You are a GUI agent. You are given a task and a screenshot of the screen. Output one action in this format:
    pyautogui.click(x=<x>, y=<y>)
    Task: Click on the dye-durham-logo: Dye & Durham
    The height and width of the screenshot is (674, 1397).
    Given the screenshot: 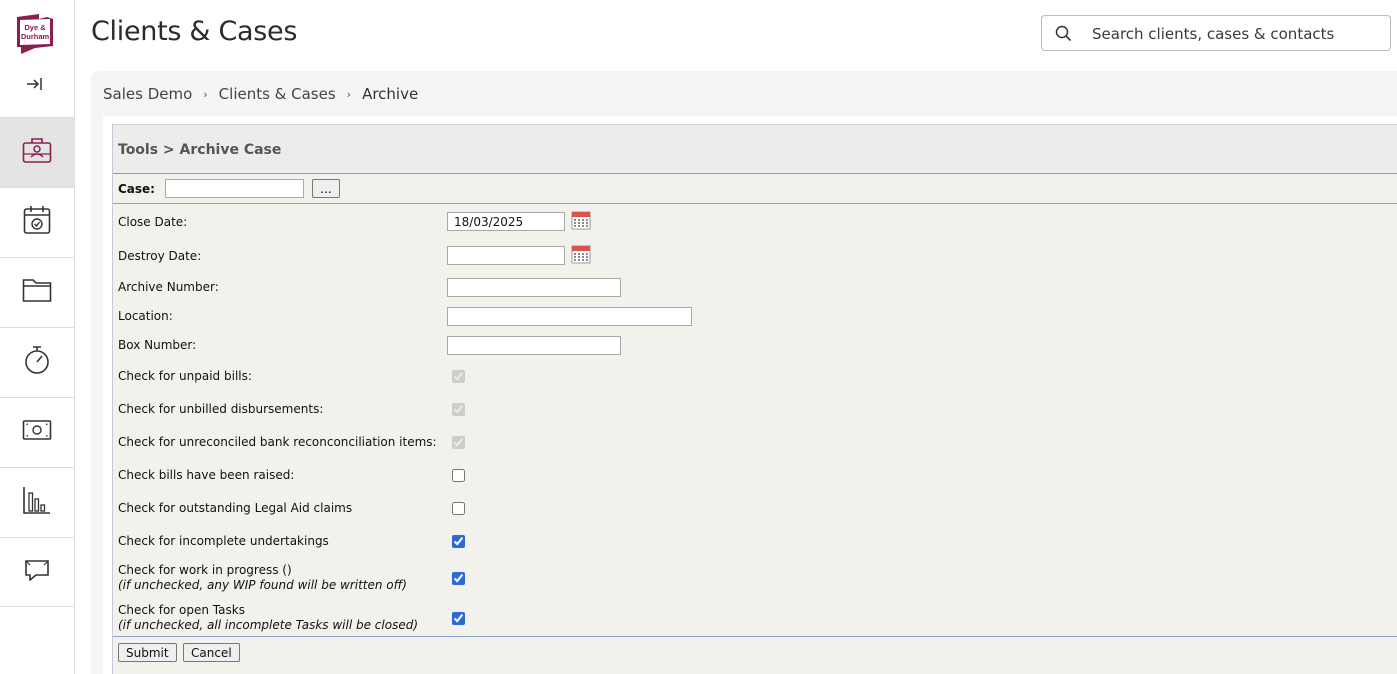 What is the action you would take?
    pyautogui.click(x=35, y=34)
    